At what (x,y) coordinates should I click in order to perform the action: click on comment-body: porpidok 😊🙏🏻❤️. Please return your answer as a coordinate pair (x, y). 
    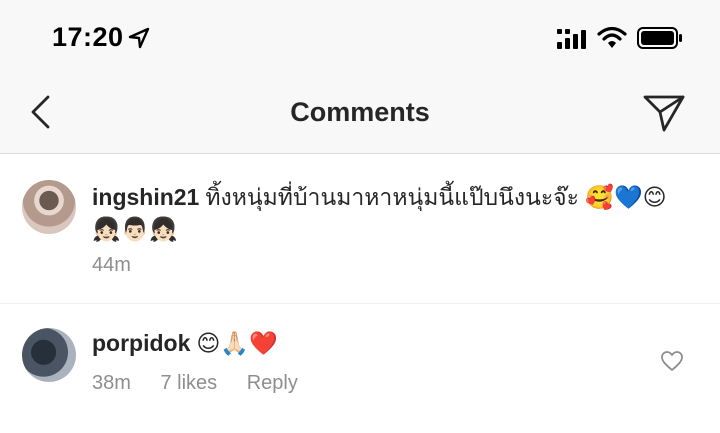
    Looking at the image, I should click on (392, 343).